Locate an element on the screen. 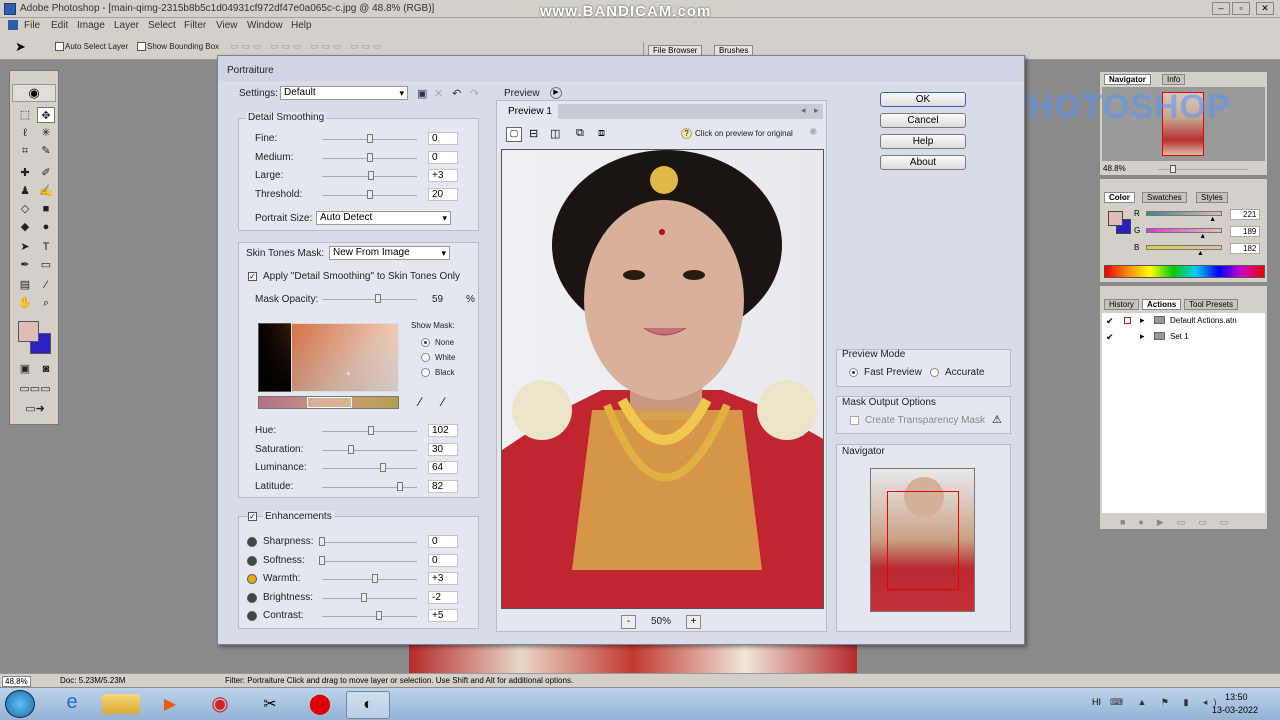 Image resolution: width=1280 pixels, height=720 pixels. path-select-icon: ➤ is located at coordinates (25, 247).